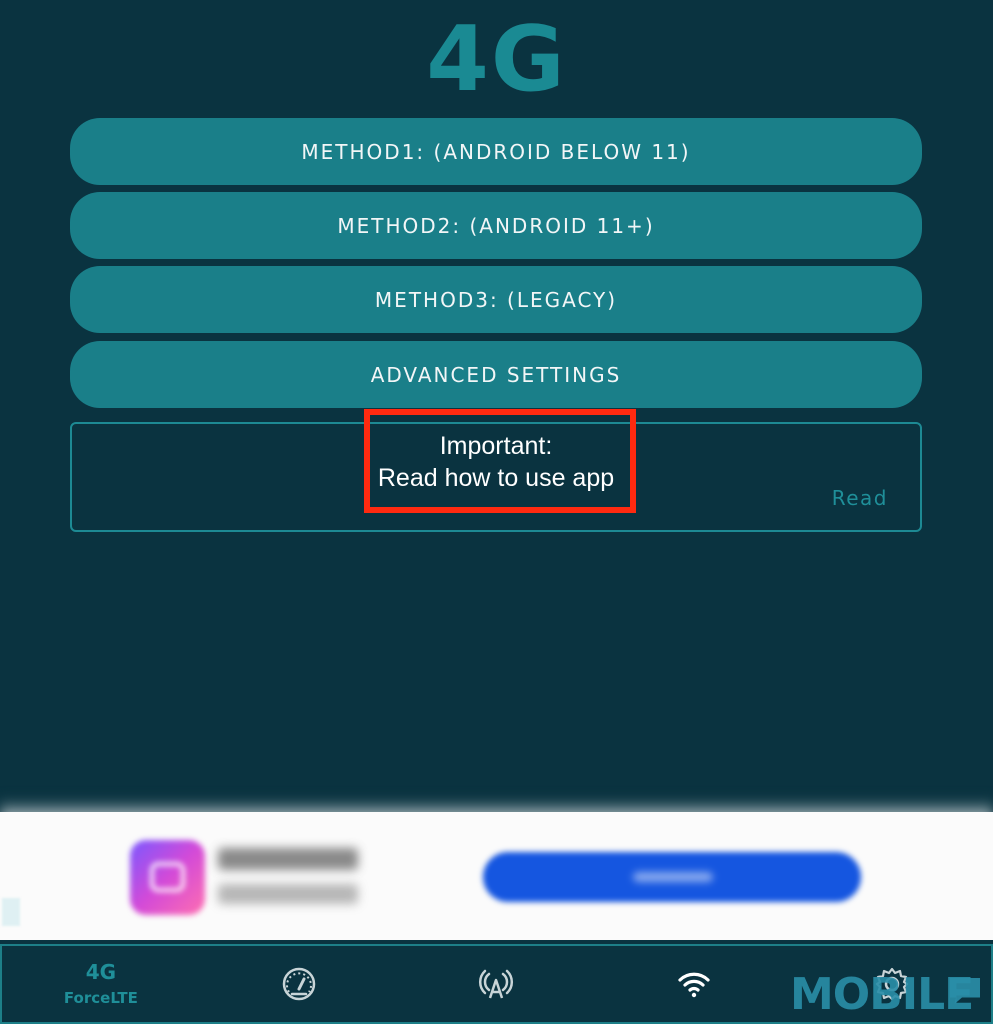  Describe the element at coordinates (101, 972) in the screenshot. I see `4g-icon: 4G` at that location.